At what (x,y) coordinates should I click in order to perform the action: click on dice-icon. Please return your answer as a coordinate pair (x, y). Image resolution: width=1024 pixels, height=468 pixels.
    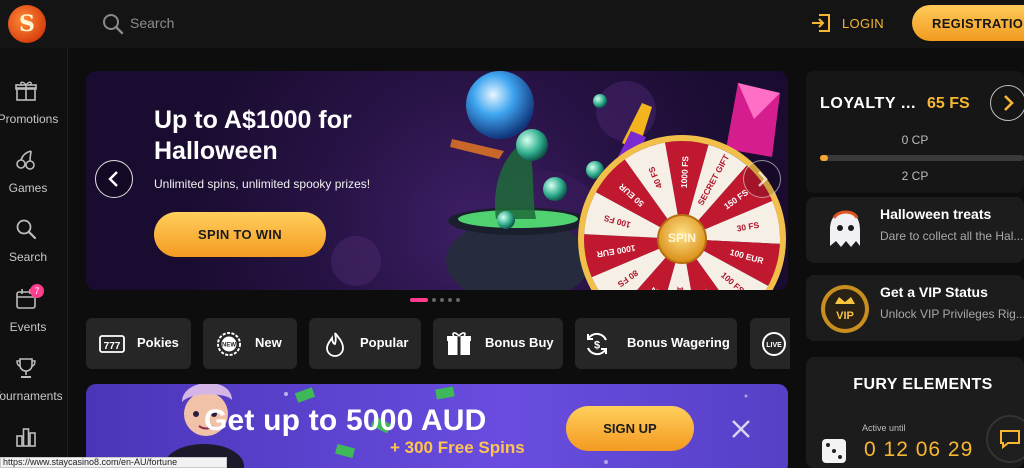
    Looking at the image, I should click on (834, 451).